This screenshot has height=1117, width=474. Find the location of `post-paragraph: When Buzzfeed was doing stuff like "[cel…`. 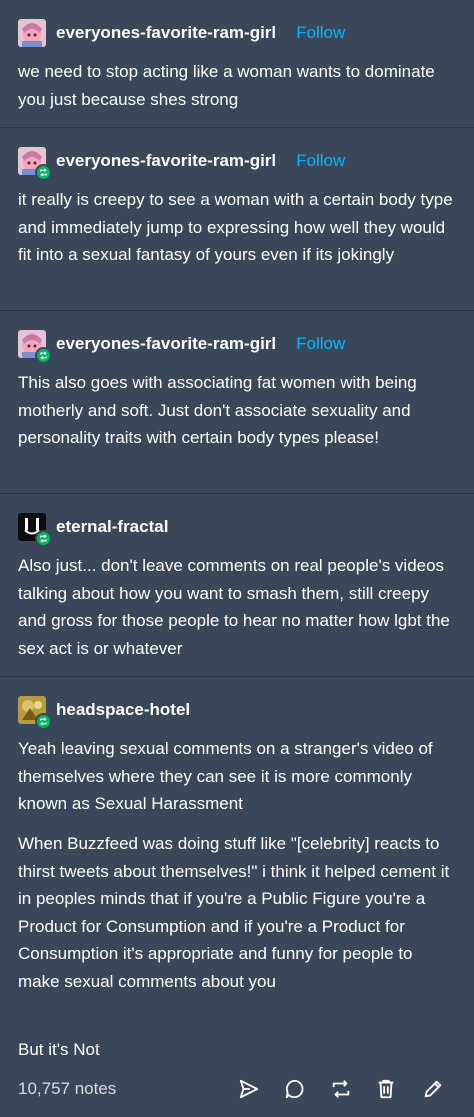

post-paragraph: When Buzzfeed was doing stuff like "[cel… is located at coordinates (234, 912).